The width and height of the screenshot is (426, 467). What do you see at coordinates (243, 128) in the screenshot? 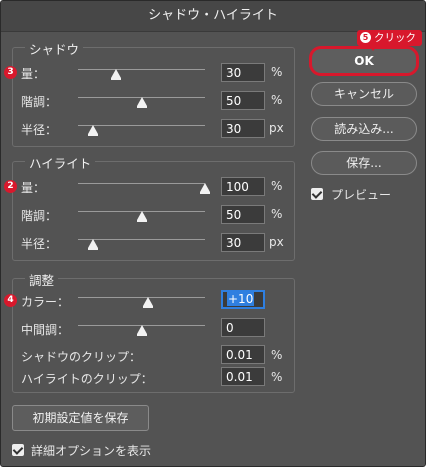
I see `shadows-radius-input: 30` at bounding box center [243, 128].